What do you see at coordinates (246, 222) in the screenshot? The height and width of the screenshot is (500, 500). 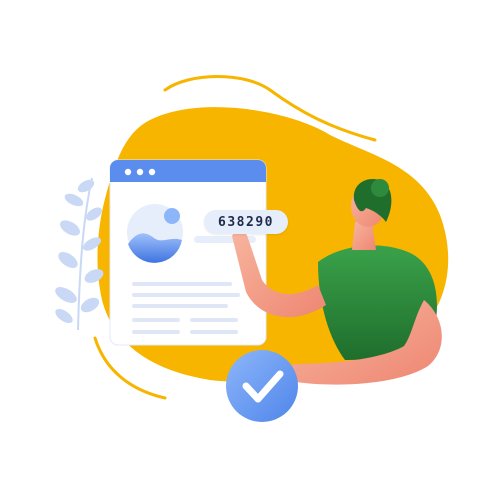 I see `verification-code-pill: 638290` at bounding box center [246, 222].